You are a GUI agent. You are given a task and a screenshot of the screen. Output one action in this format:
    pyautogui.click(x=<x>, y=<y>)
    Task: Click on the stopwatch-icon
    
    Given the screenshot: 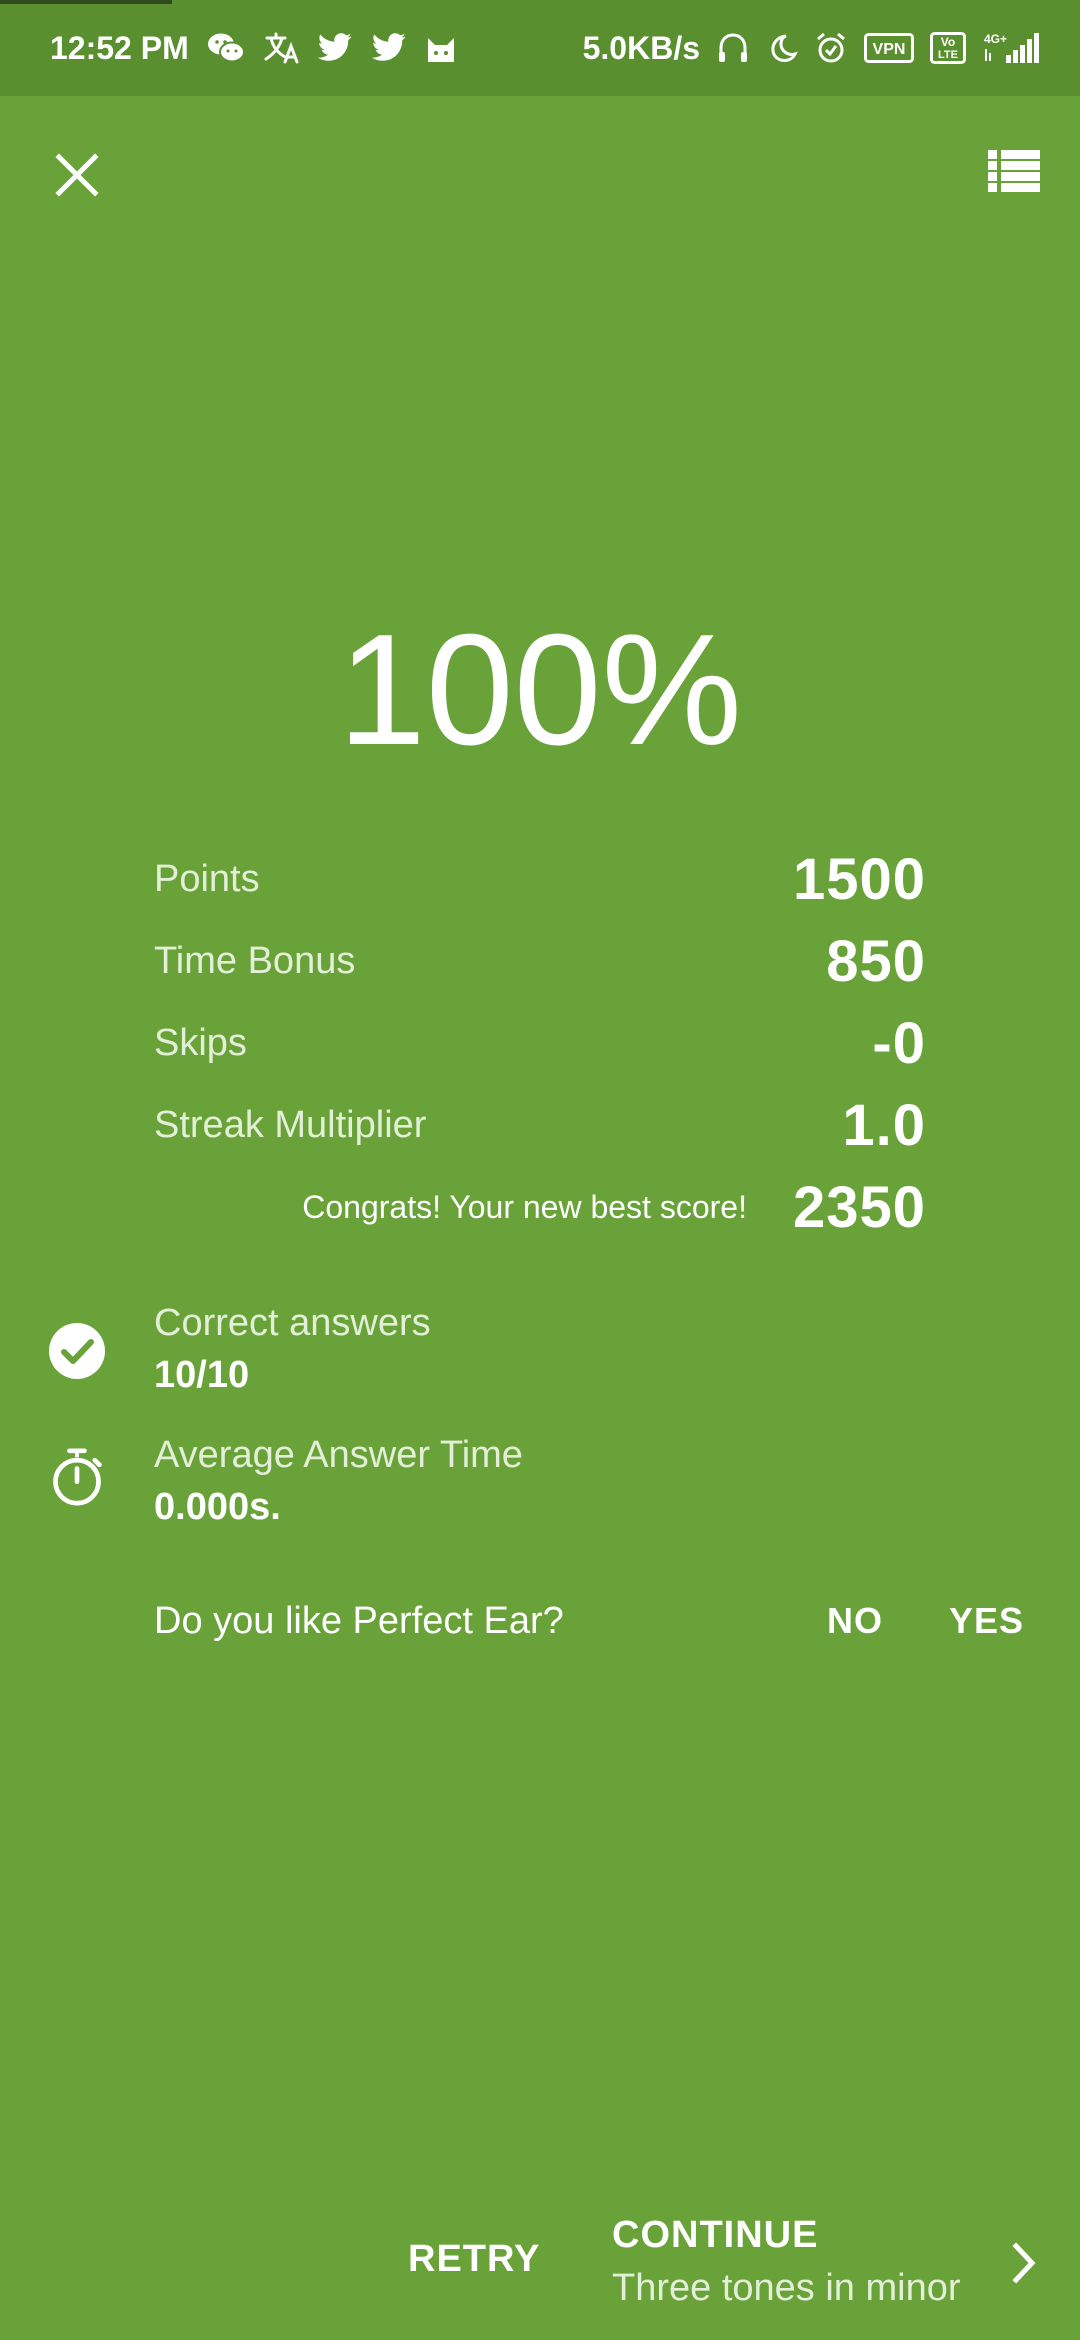 What is the action you would take?
    pyautogui.click(x=77, y=1477)
    